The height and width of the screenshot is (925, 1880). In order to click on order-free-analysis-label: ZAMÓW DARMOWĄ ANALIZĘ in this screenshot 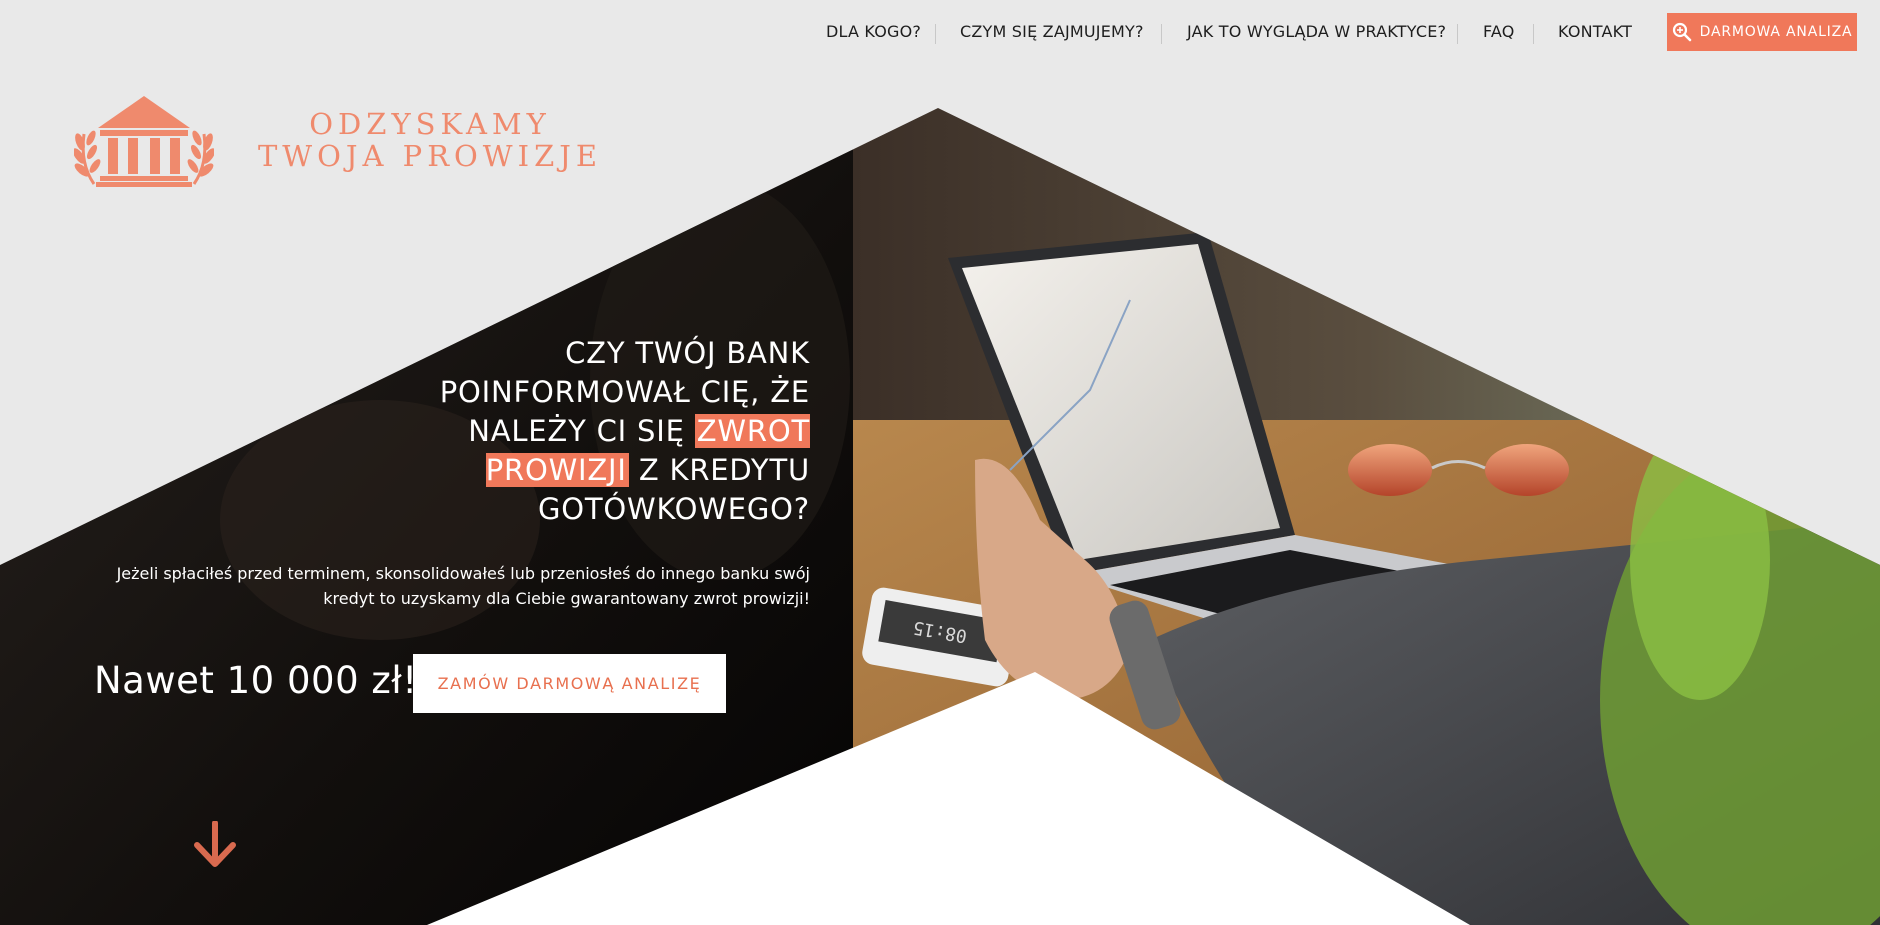, I will do `click(569, 683)`.